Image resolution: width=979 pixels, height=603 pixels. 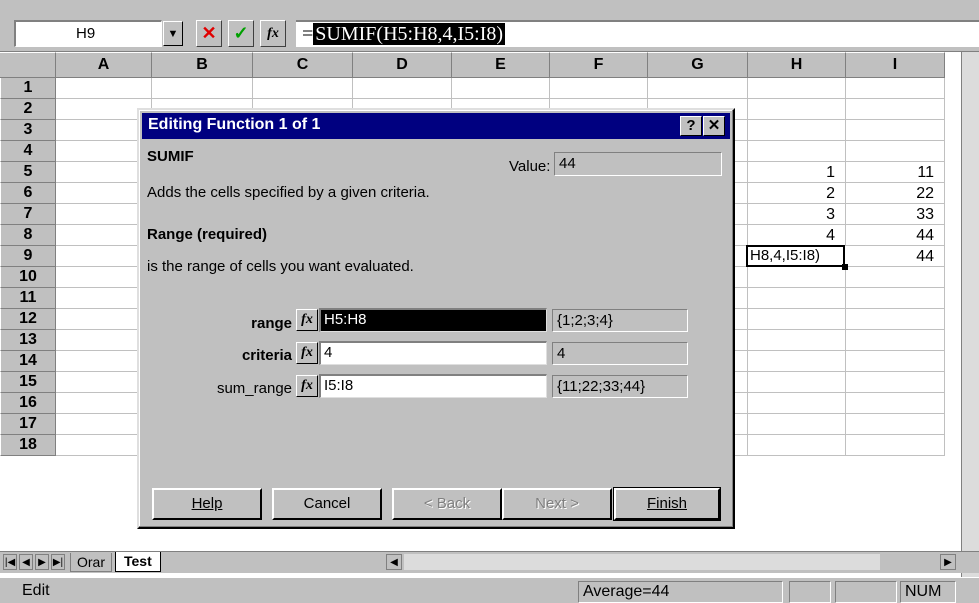 What do you see at coordinates (797, 382) in the screenshot?
I see `cell-H15` at bounding box center [797, 382].